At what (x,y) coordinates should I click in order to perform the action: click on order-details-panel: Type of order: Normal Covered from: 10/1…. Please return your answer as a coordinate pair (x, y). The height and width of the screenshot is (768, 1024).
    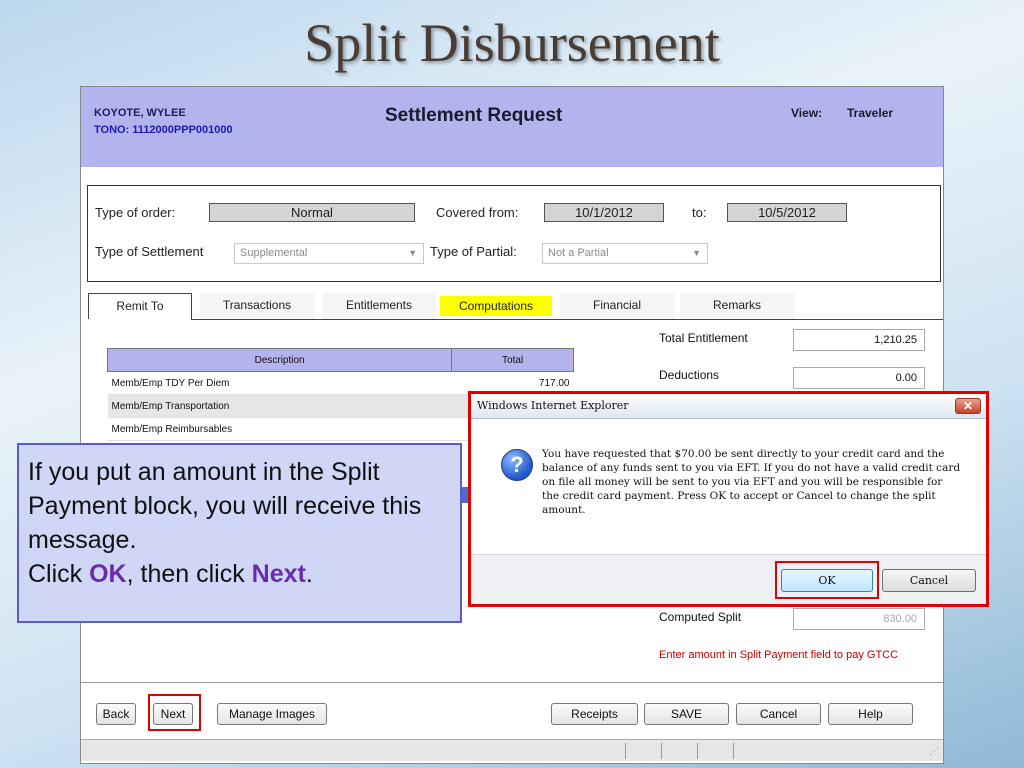
    Looking at the image, I should click on (514, 233).